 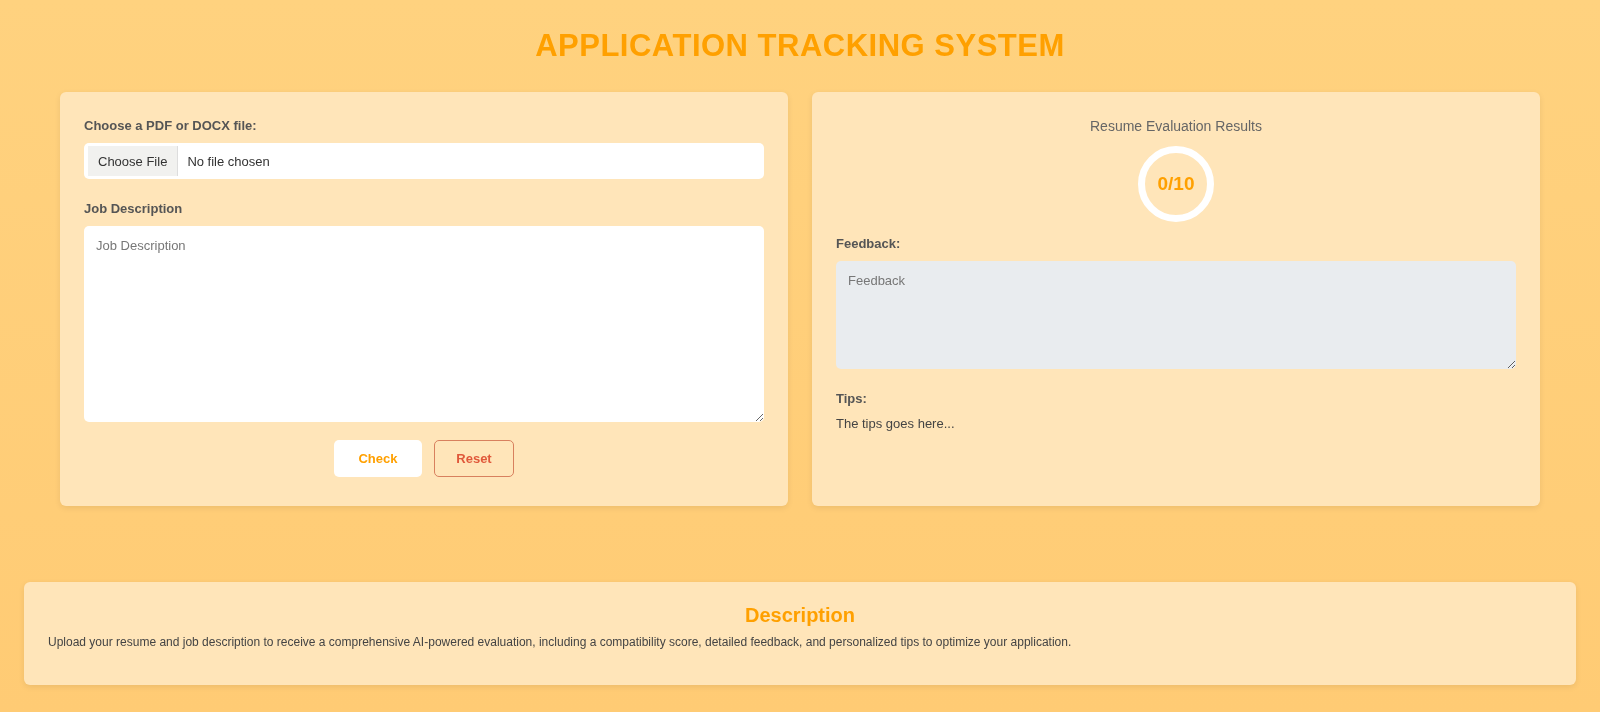 I want to click on field-label: Tips:, so click(x=852, y=398).